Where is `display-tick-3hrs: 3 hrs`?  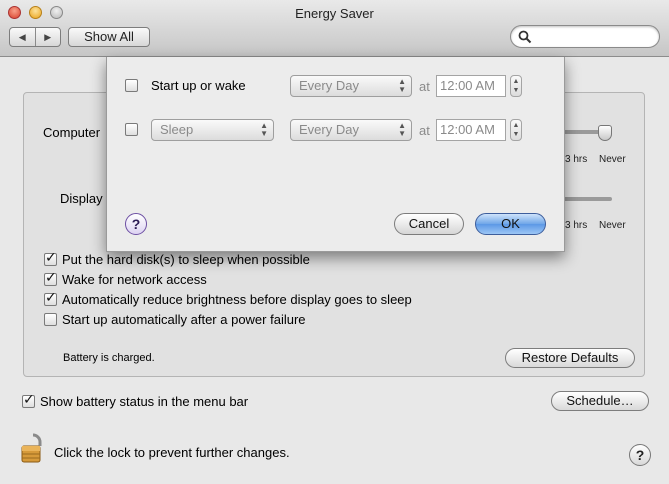
display-tick-3hrs: 3 hrs is located at coordinates (576, 225).